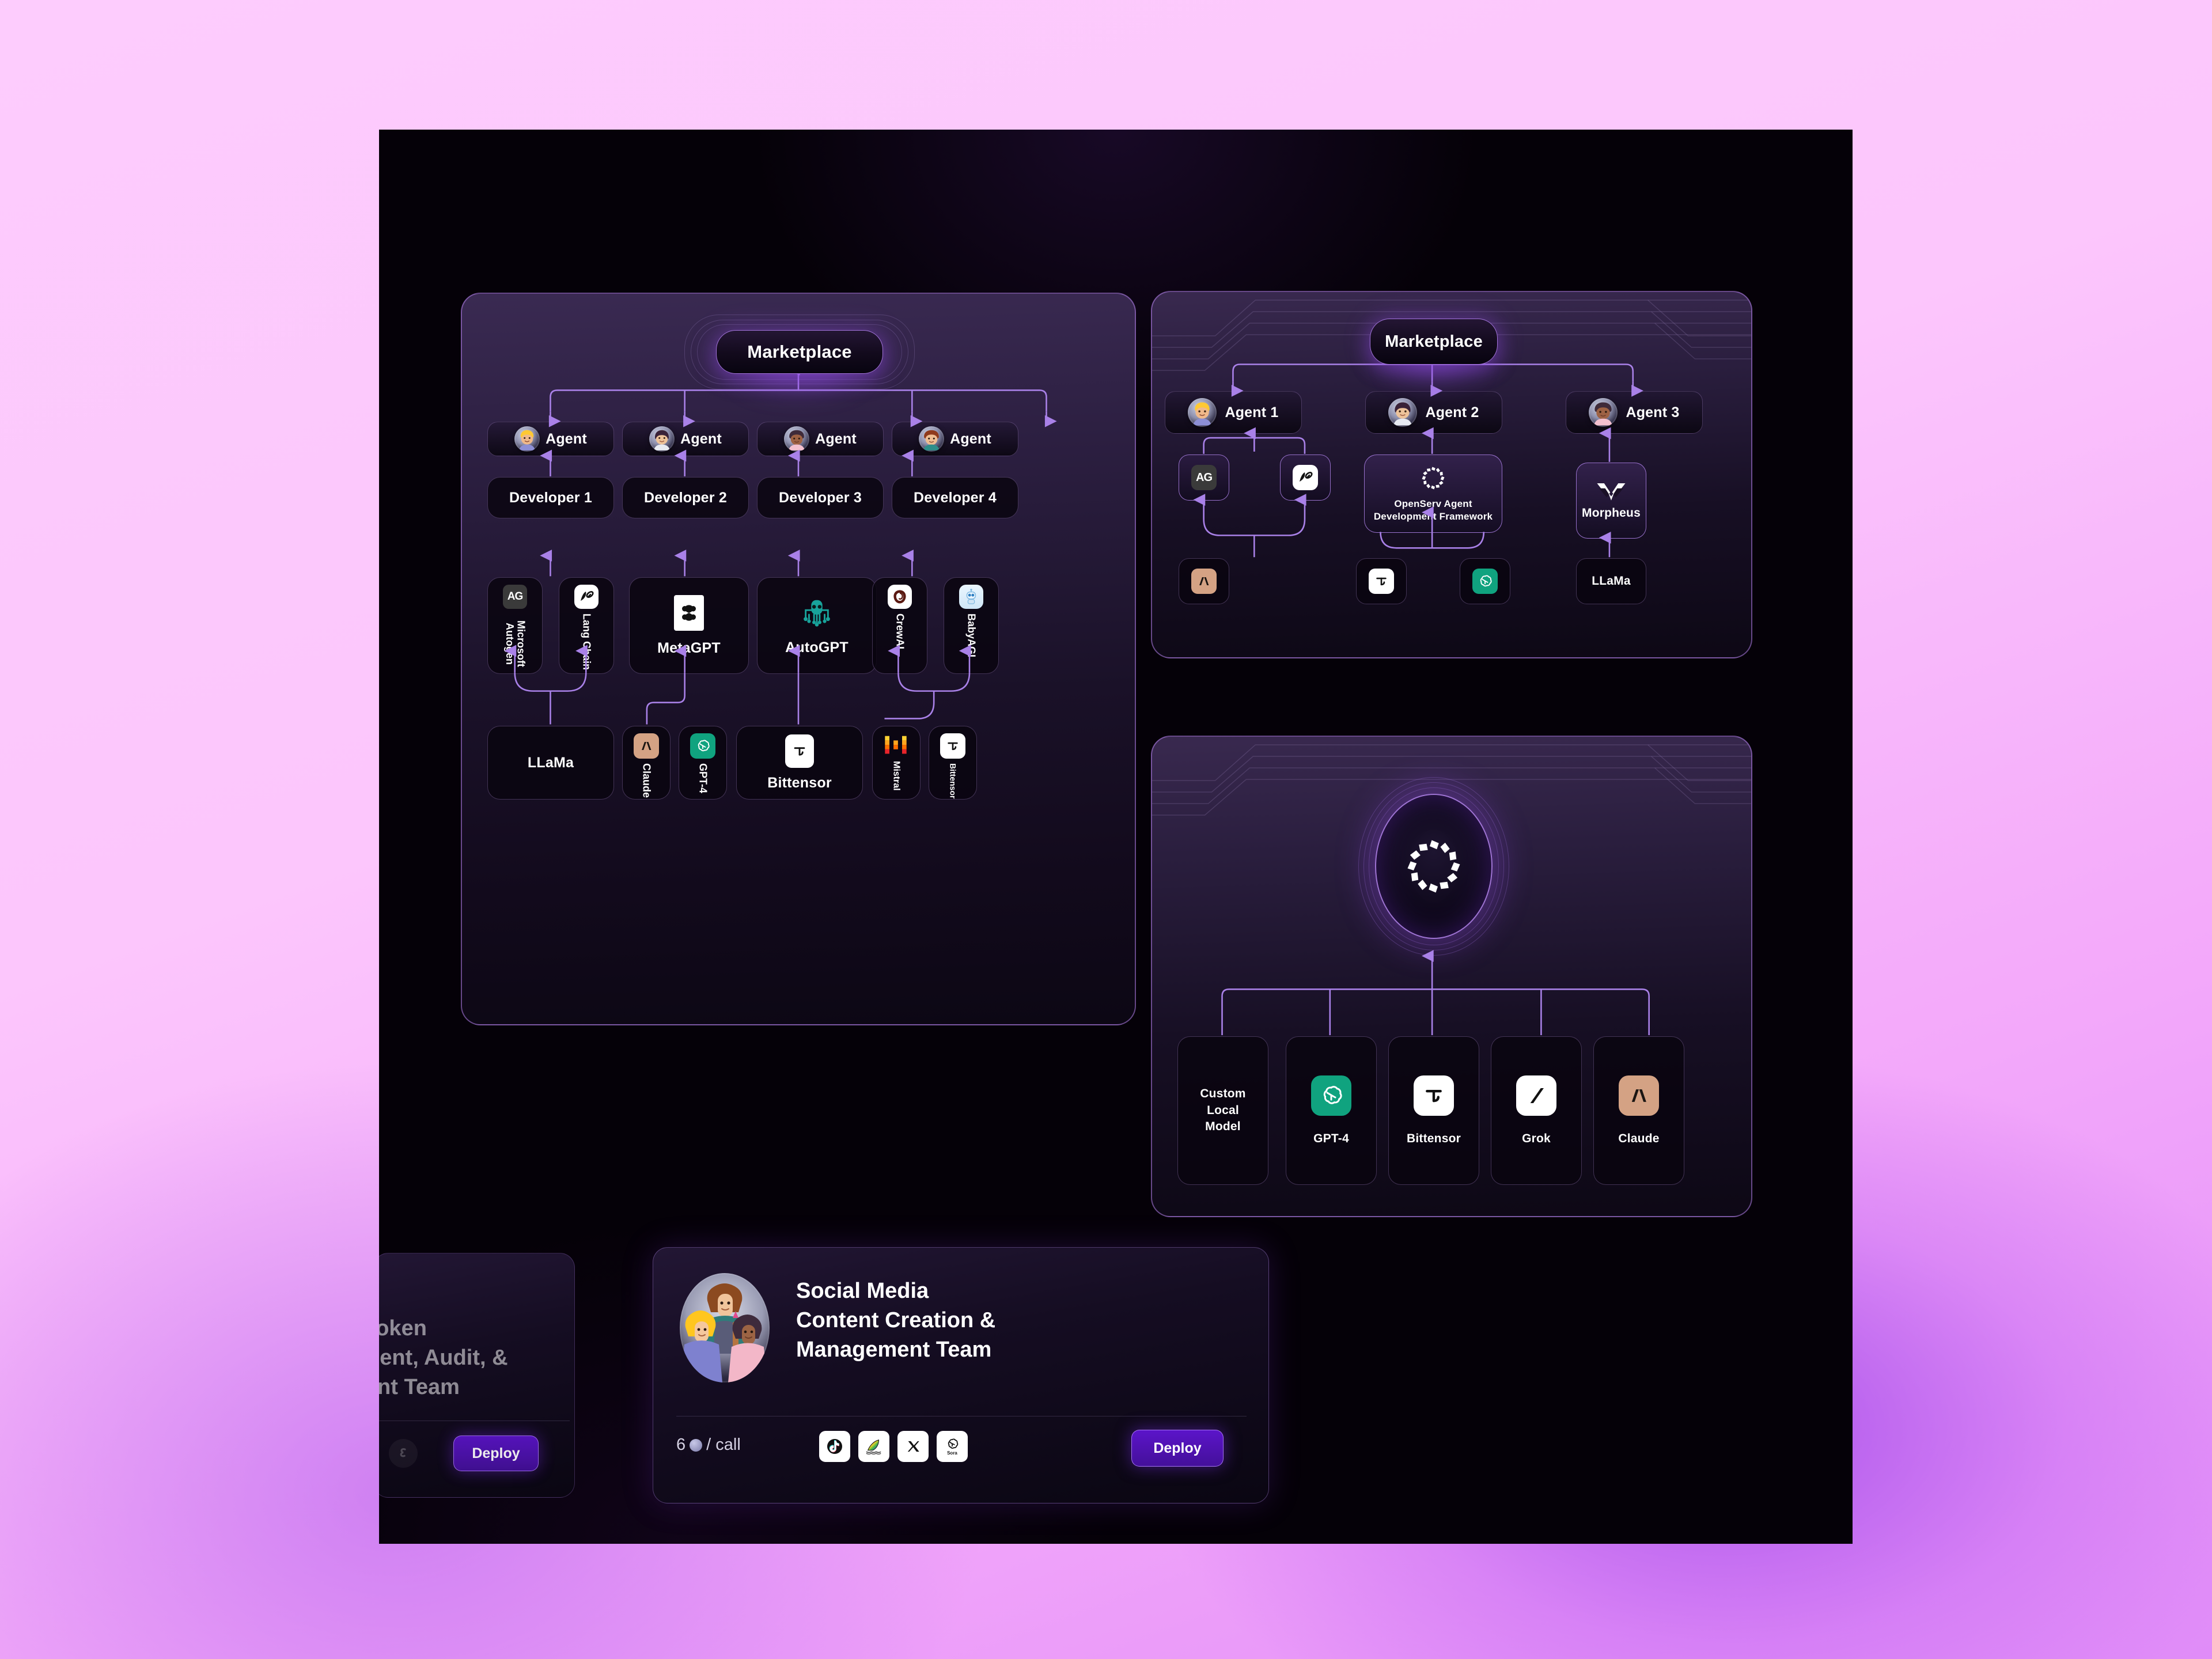  Describe the element at coordinates (403, 1328) in the screenshot. I see `card-title-line1: 20 Token` at that location.